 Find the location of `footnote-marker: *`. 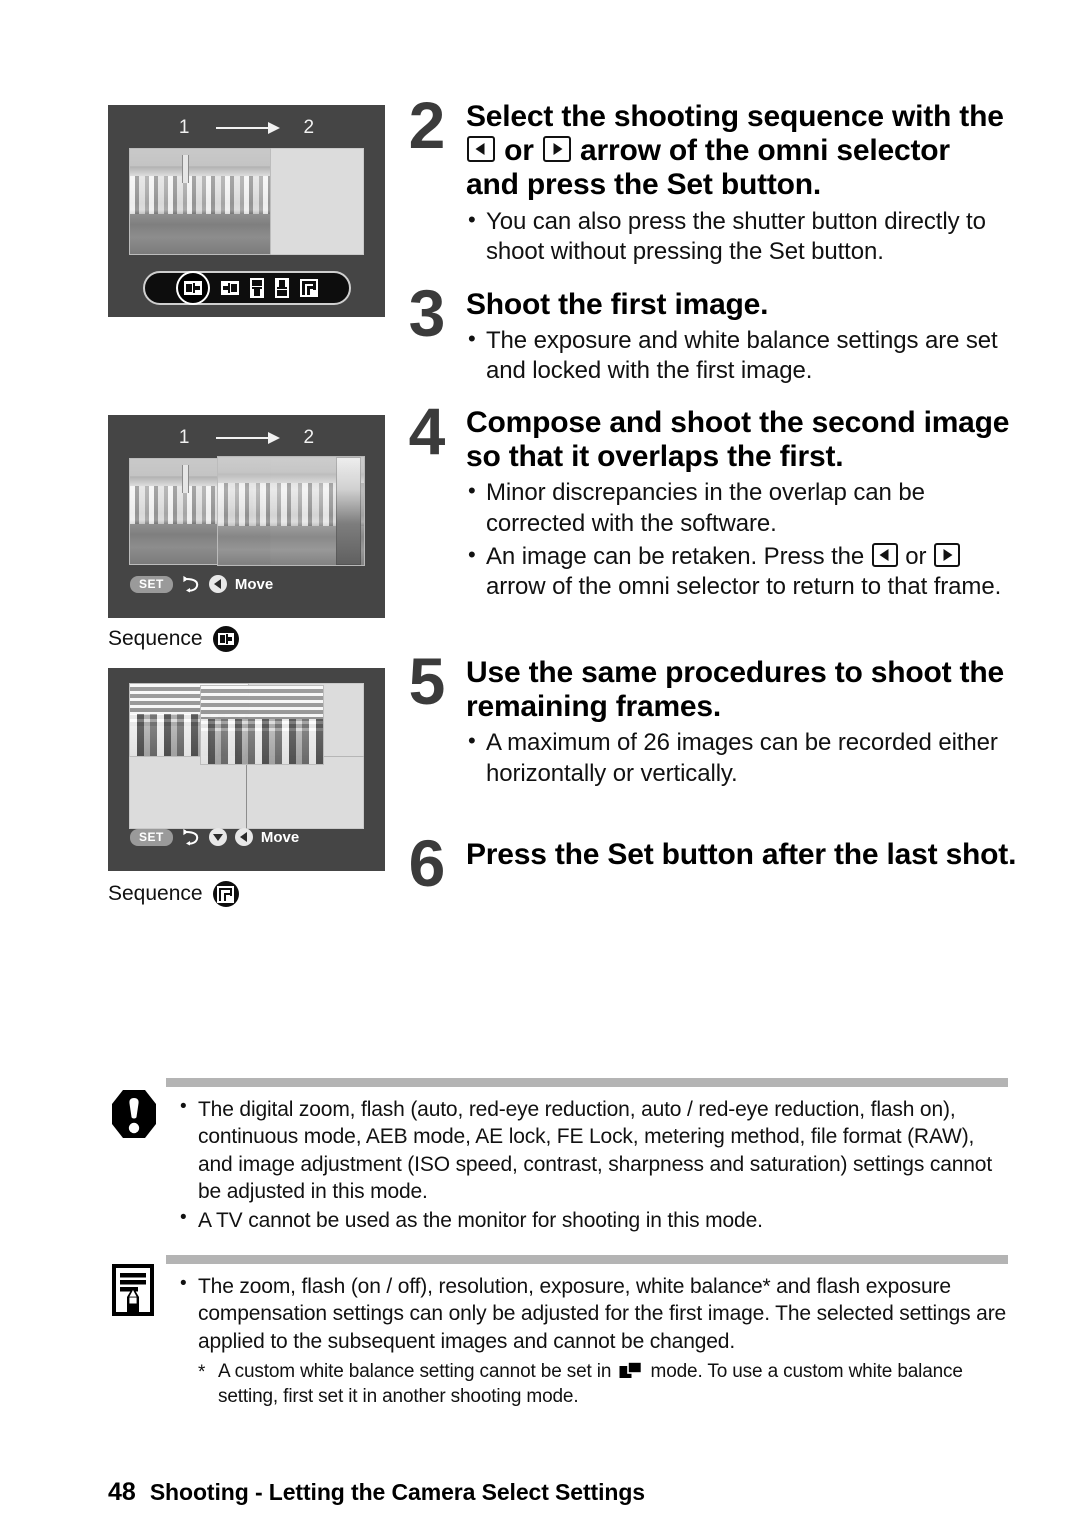

footnote-marker: * is located at coordinates (202, 1372).